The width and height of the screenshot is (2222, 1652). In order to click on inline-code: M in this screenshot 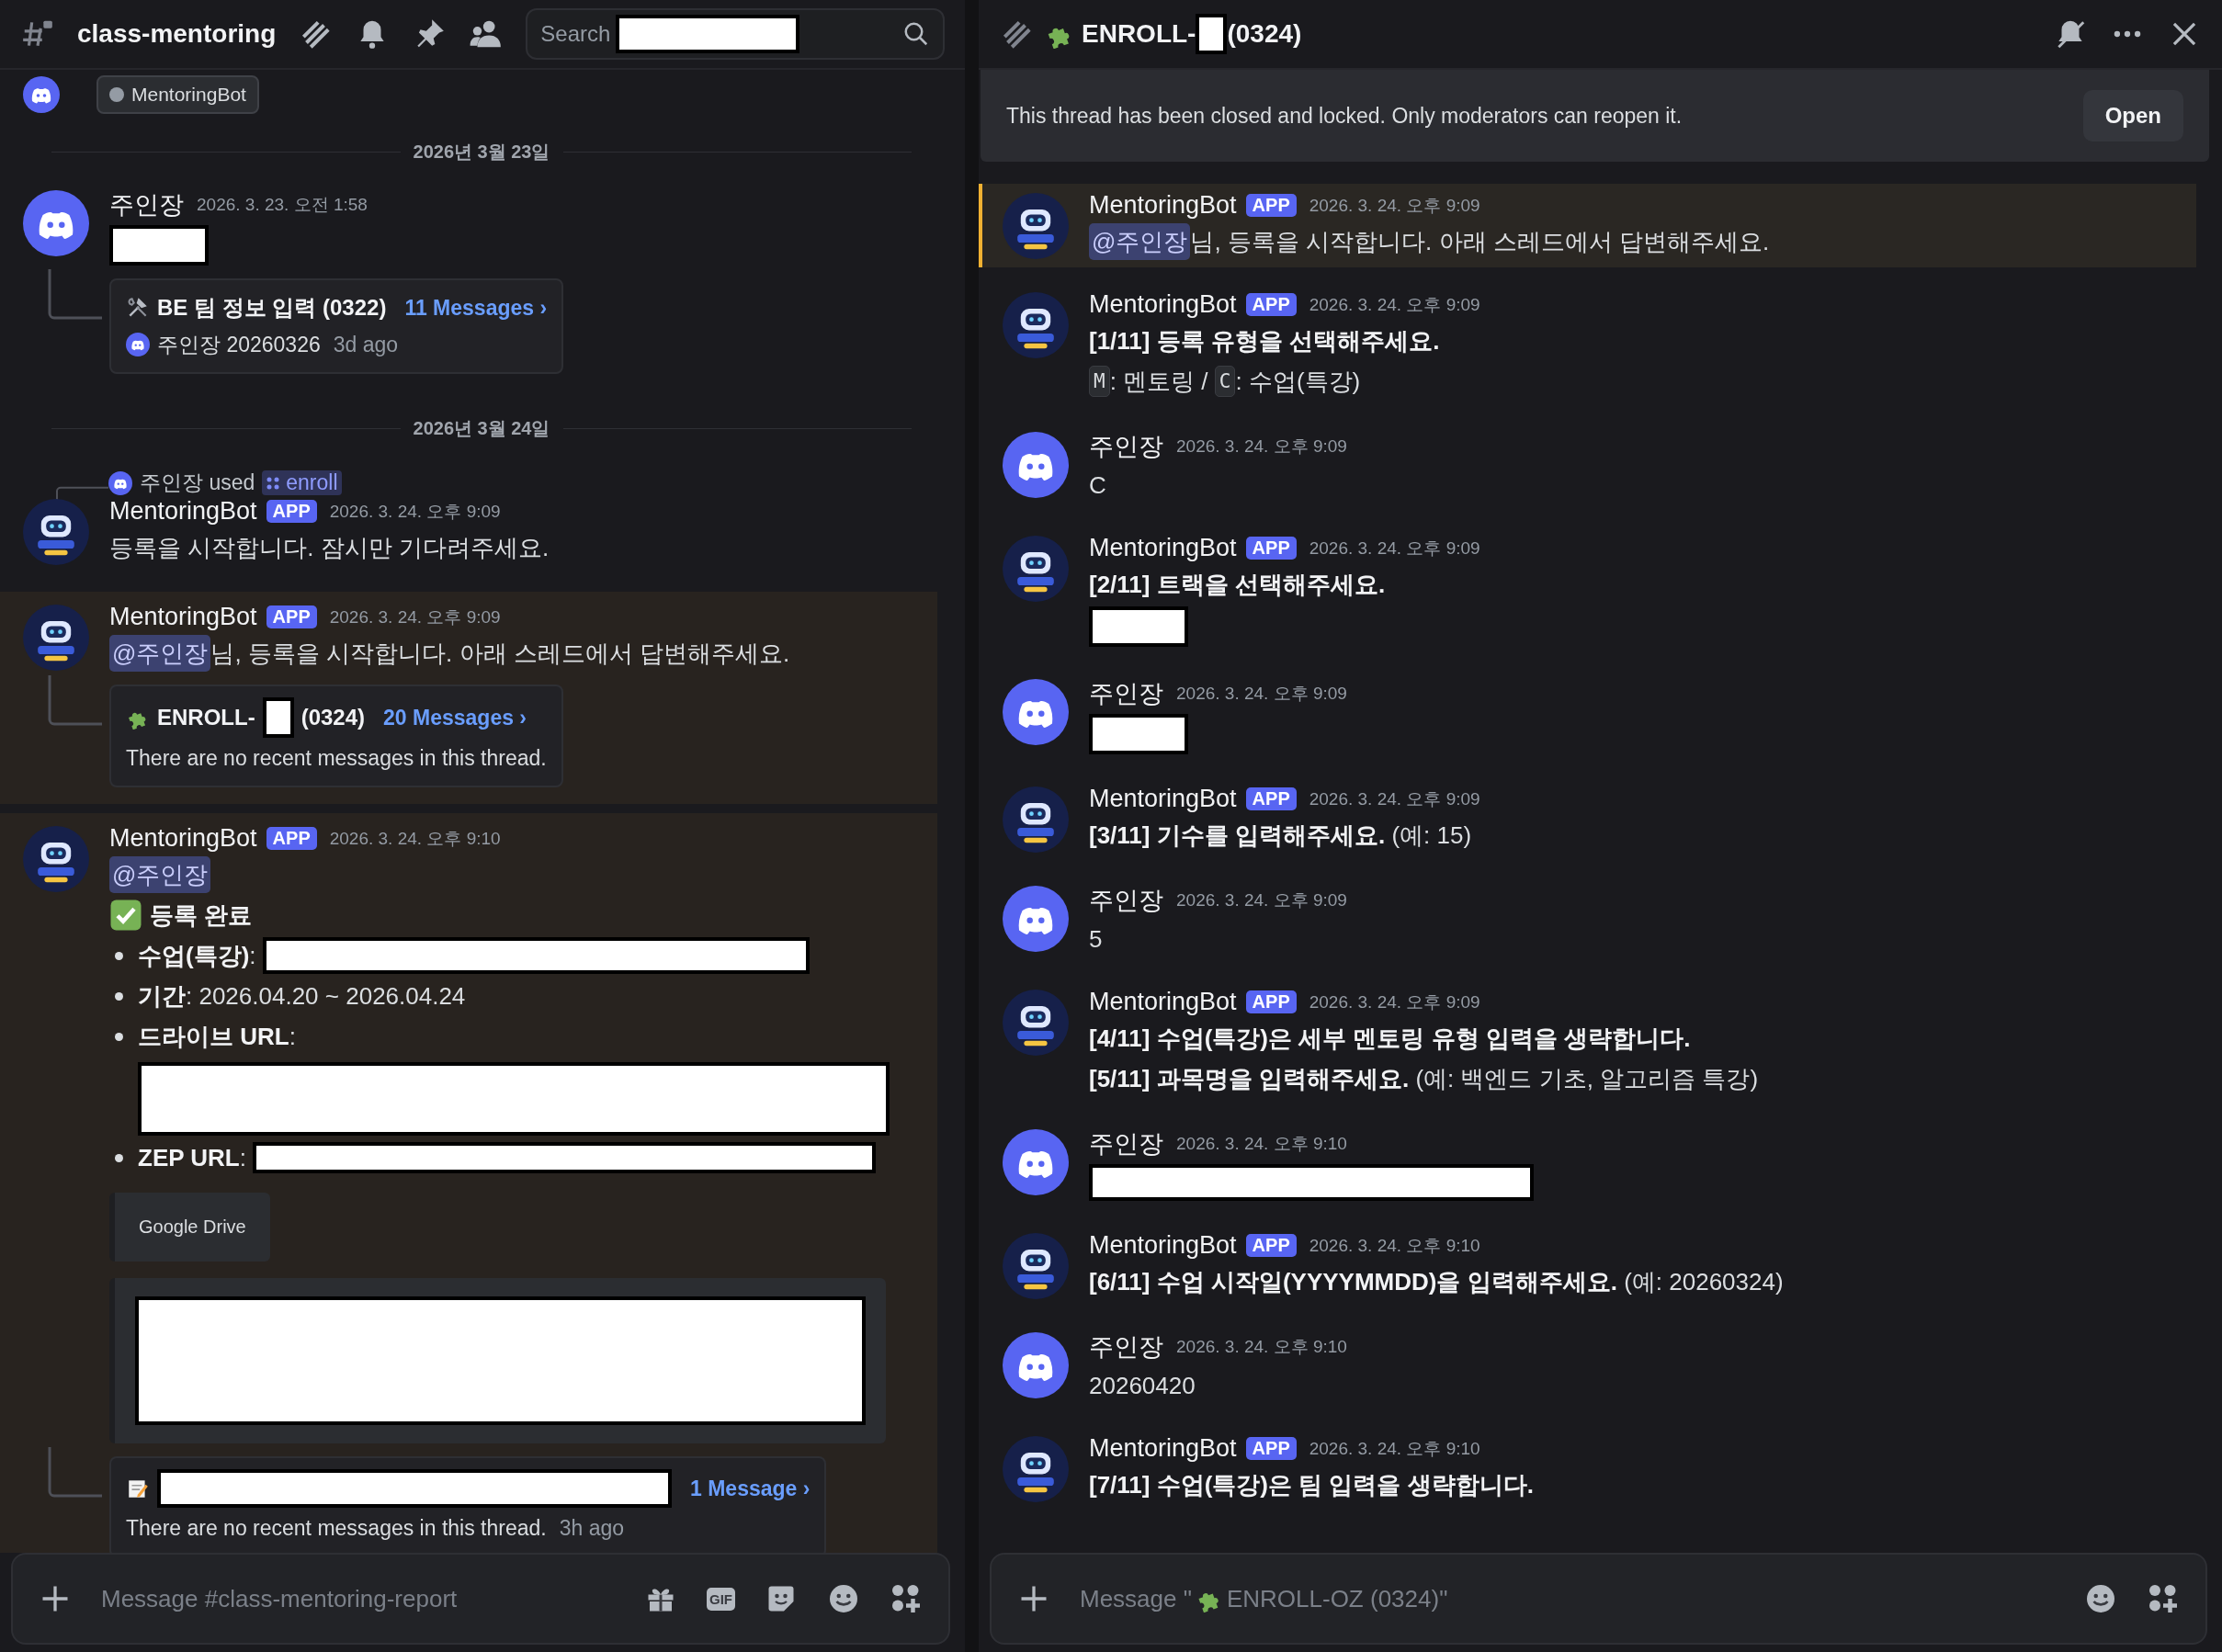, I will do `click(1099, 381)`.